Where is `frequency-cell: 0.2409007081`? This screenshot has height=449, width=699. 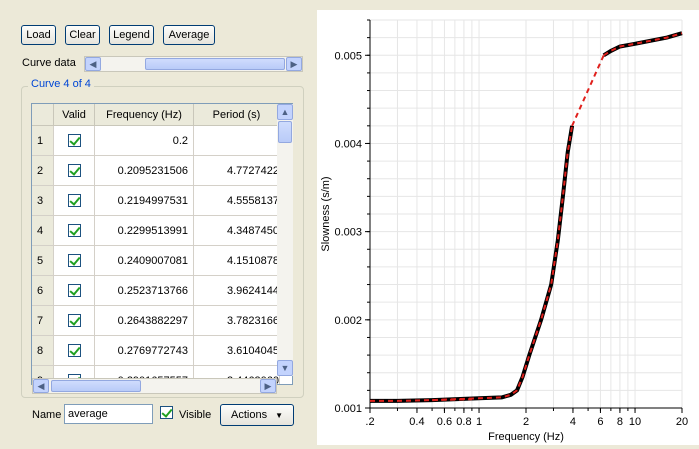
frequency-cell: 0.2409007081 is located at coordinates (144, 261).